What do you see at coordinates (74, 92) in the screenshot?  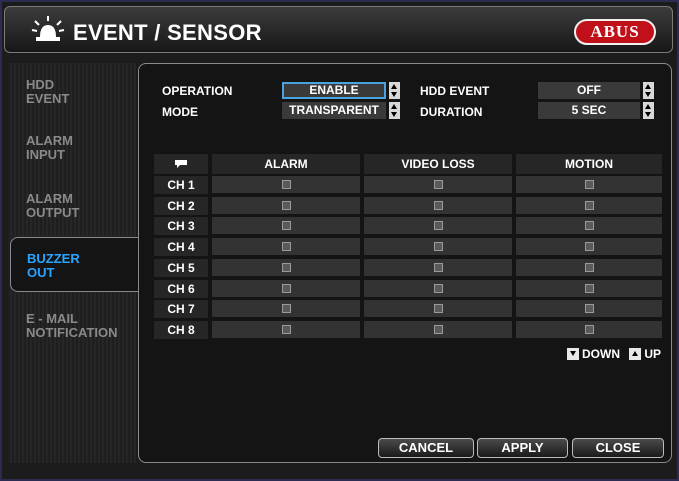 I see `tab-hdd-event: HDD EVENT` at bounding box center [74, 92].